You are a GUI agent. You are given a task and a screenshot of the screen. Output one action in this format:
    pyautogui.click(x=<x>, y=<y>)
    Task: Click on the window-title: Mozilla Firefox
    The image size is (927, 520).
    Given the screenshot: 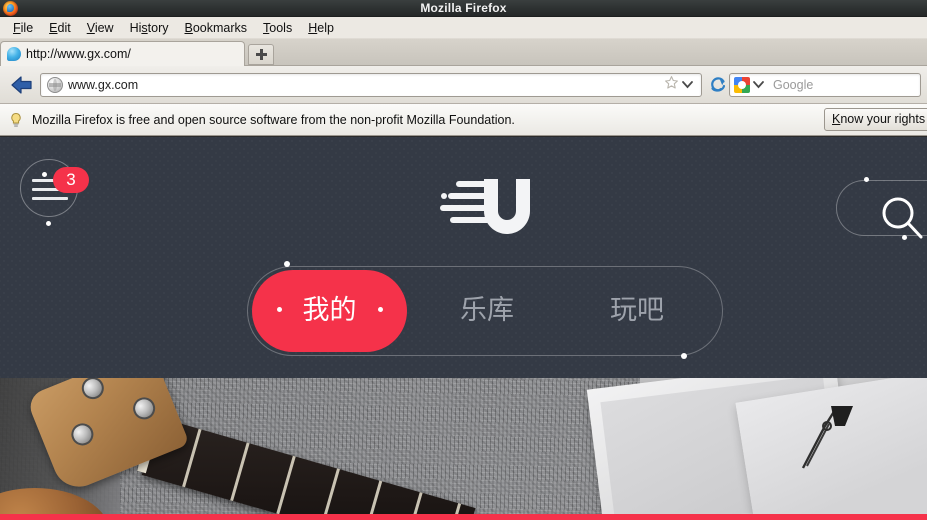 What is the action you would take?
    pyautogui.click(x=463, y=8)
    